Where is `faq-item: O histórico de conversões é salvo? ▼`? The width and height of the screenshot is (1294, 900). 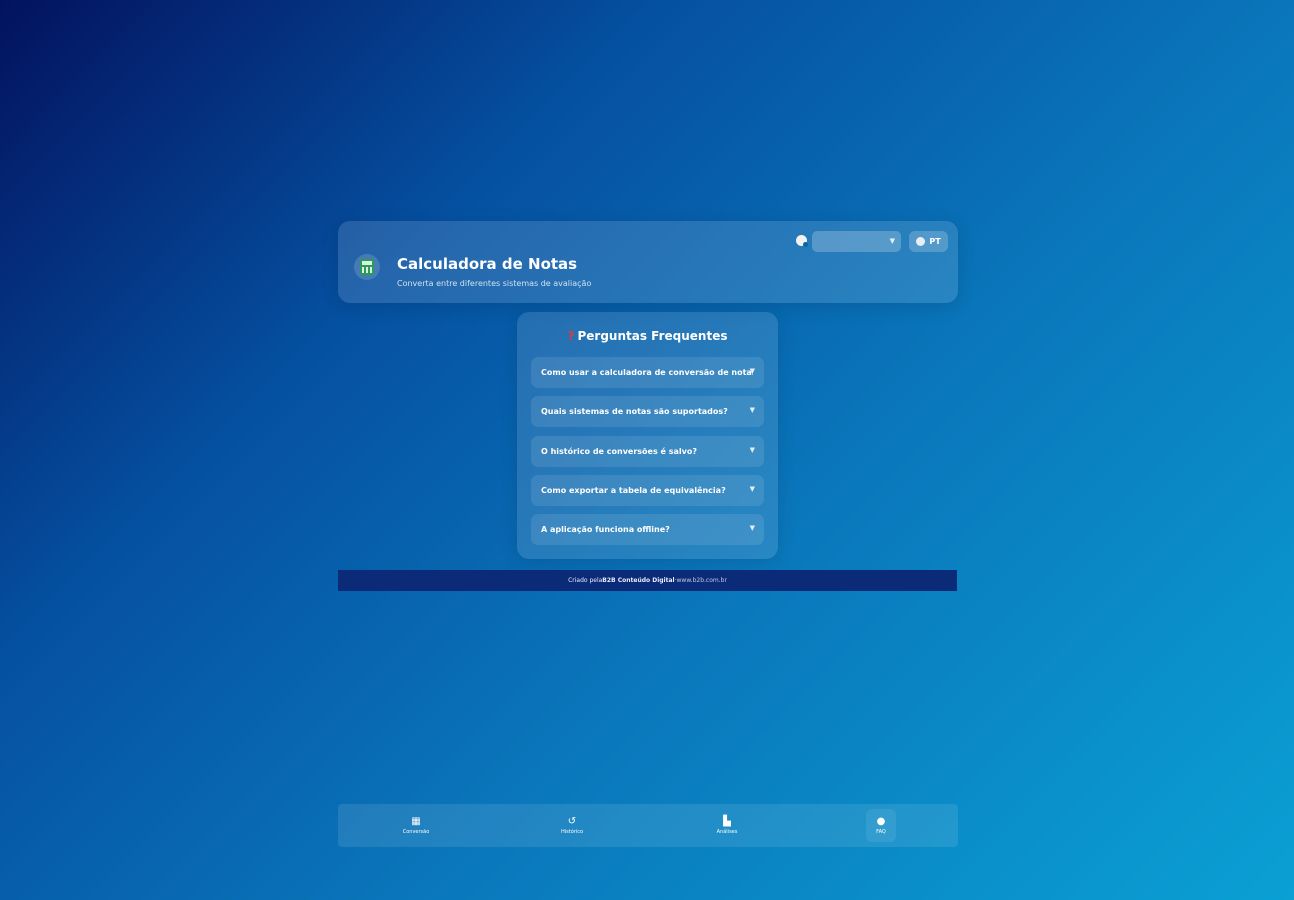
faq-item: O histórico de conversões é salvo? ▼ is located at coordinates (647, 451).